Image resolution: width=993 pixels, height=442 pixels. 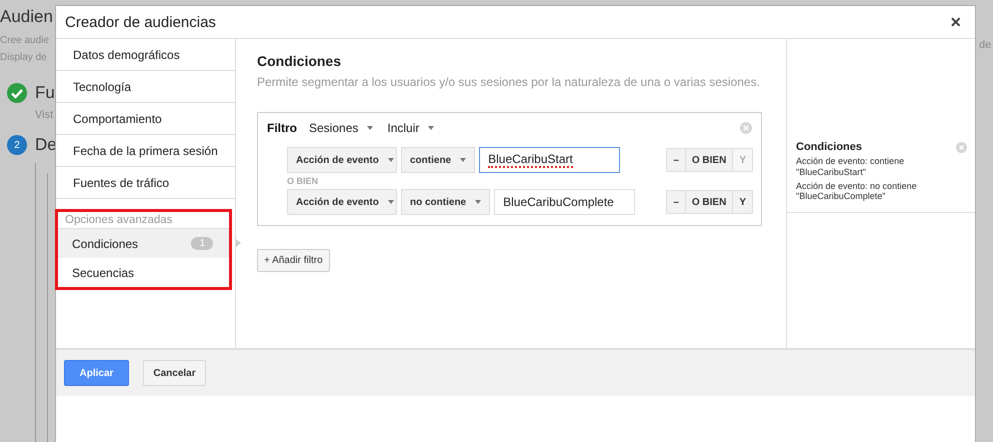 I want to click on count-badge: 1, so click(x=202, y=243).